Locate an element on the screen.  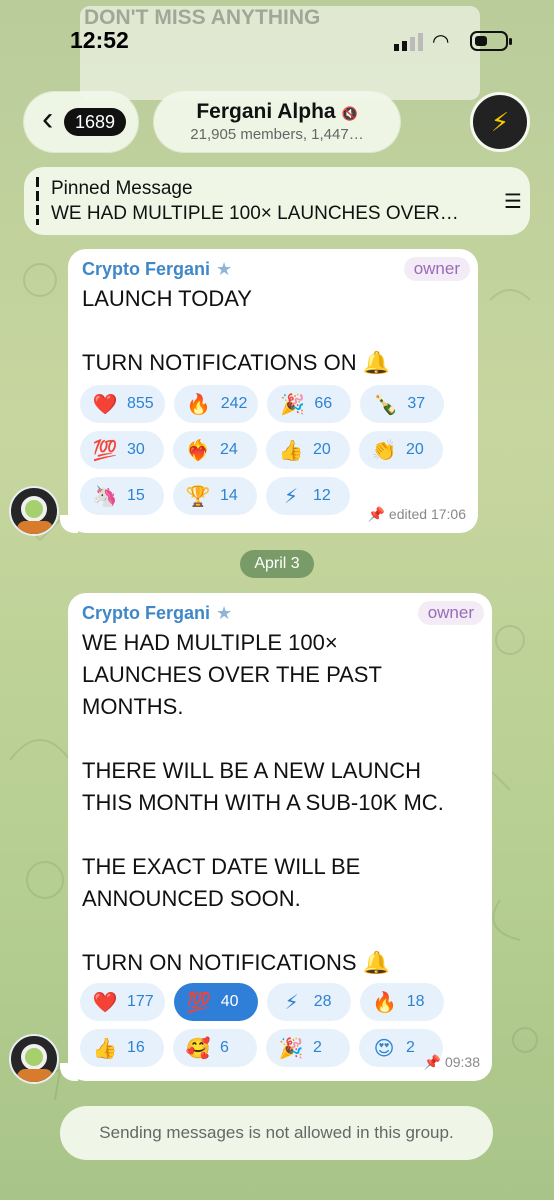
reaction-button: ⚡ 12 is located at coordinates (308, 496).